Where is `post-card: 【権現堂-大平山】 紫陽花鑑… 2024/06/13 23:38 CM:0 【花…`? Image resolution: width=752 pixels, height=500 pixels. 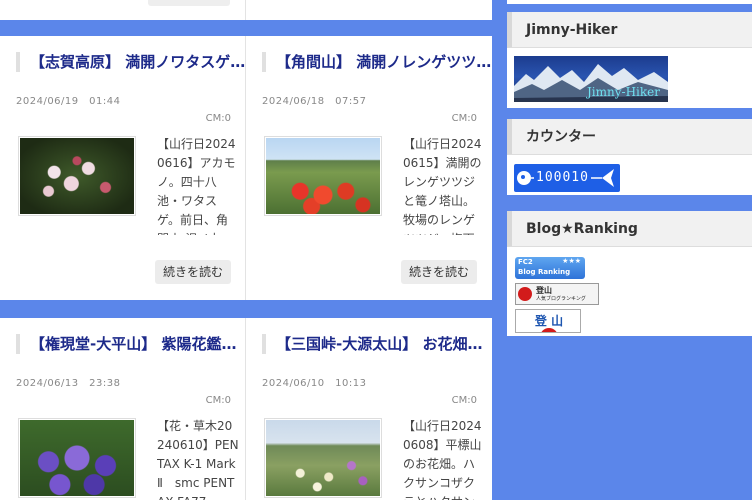
post-card: 【権現堂-大平山】 紫陽花鑑… 2024/06/13 23:38 CM:0 【花… is located at coordinates (122, 409).